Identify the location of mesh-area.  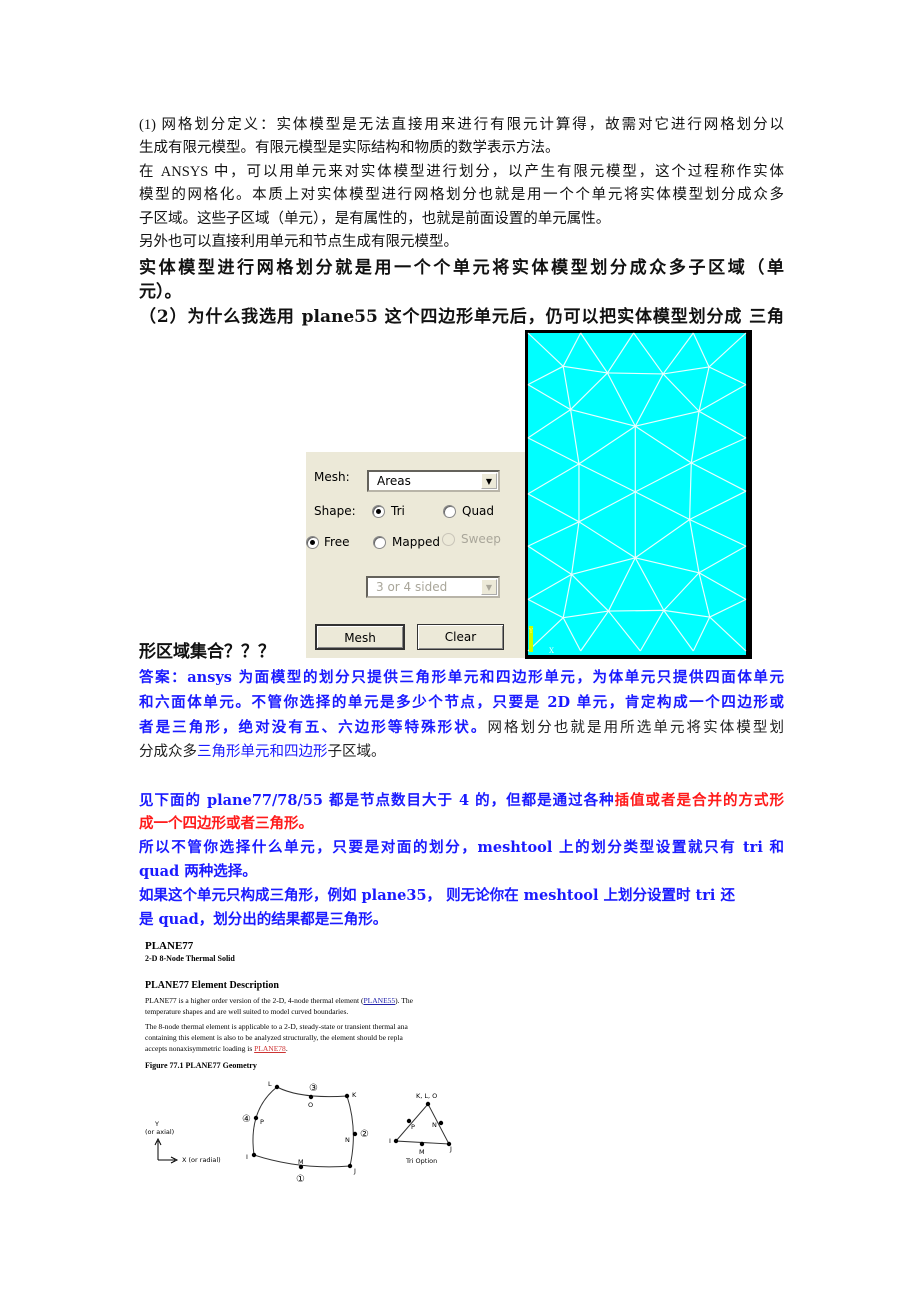
(637, 494).